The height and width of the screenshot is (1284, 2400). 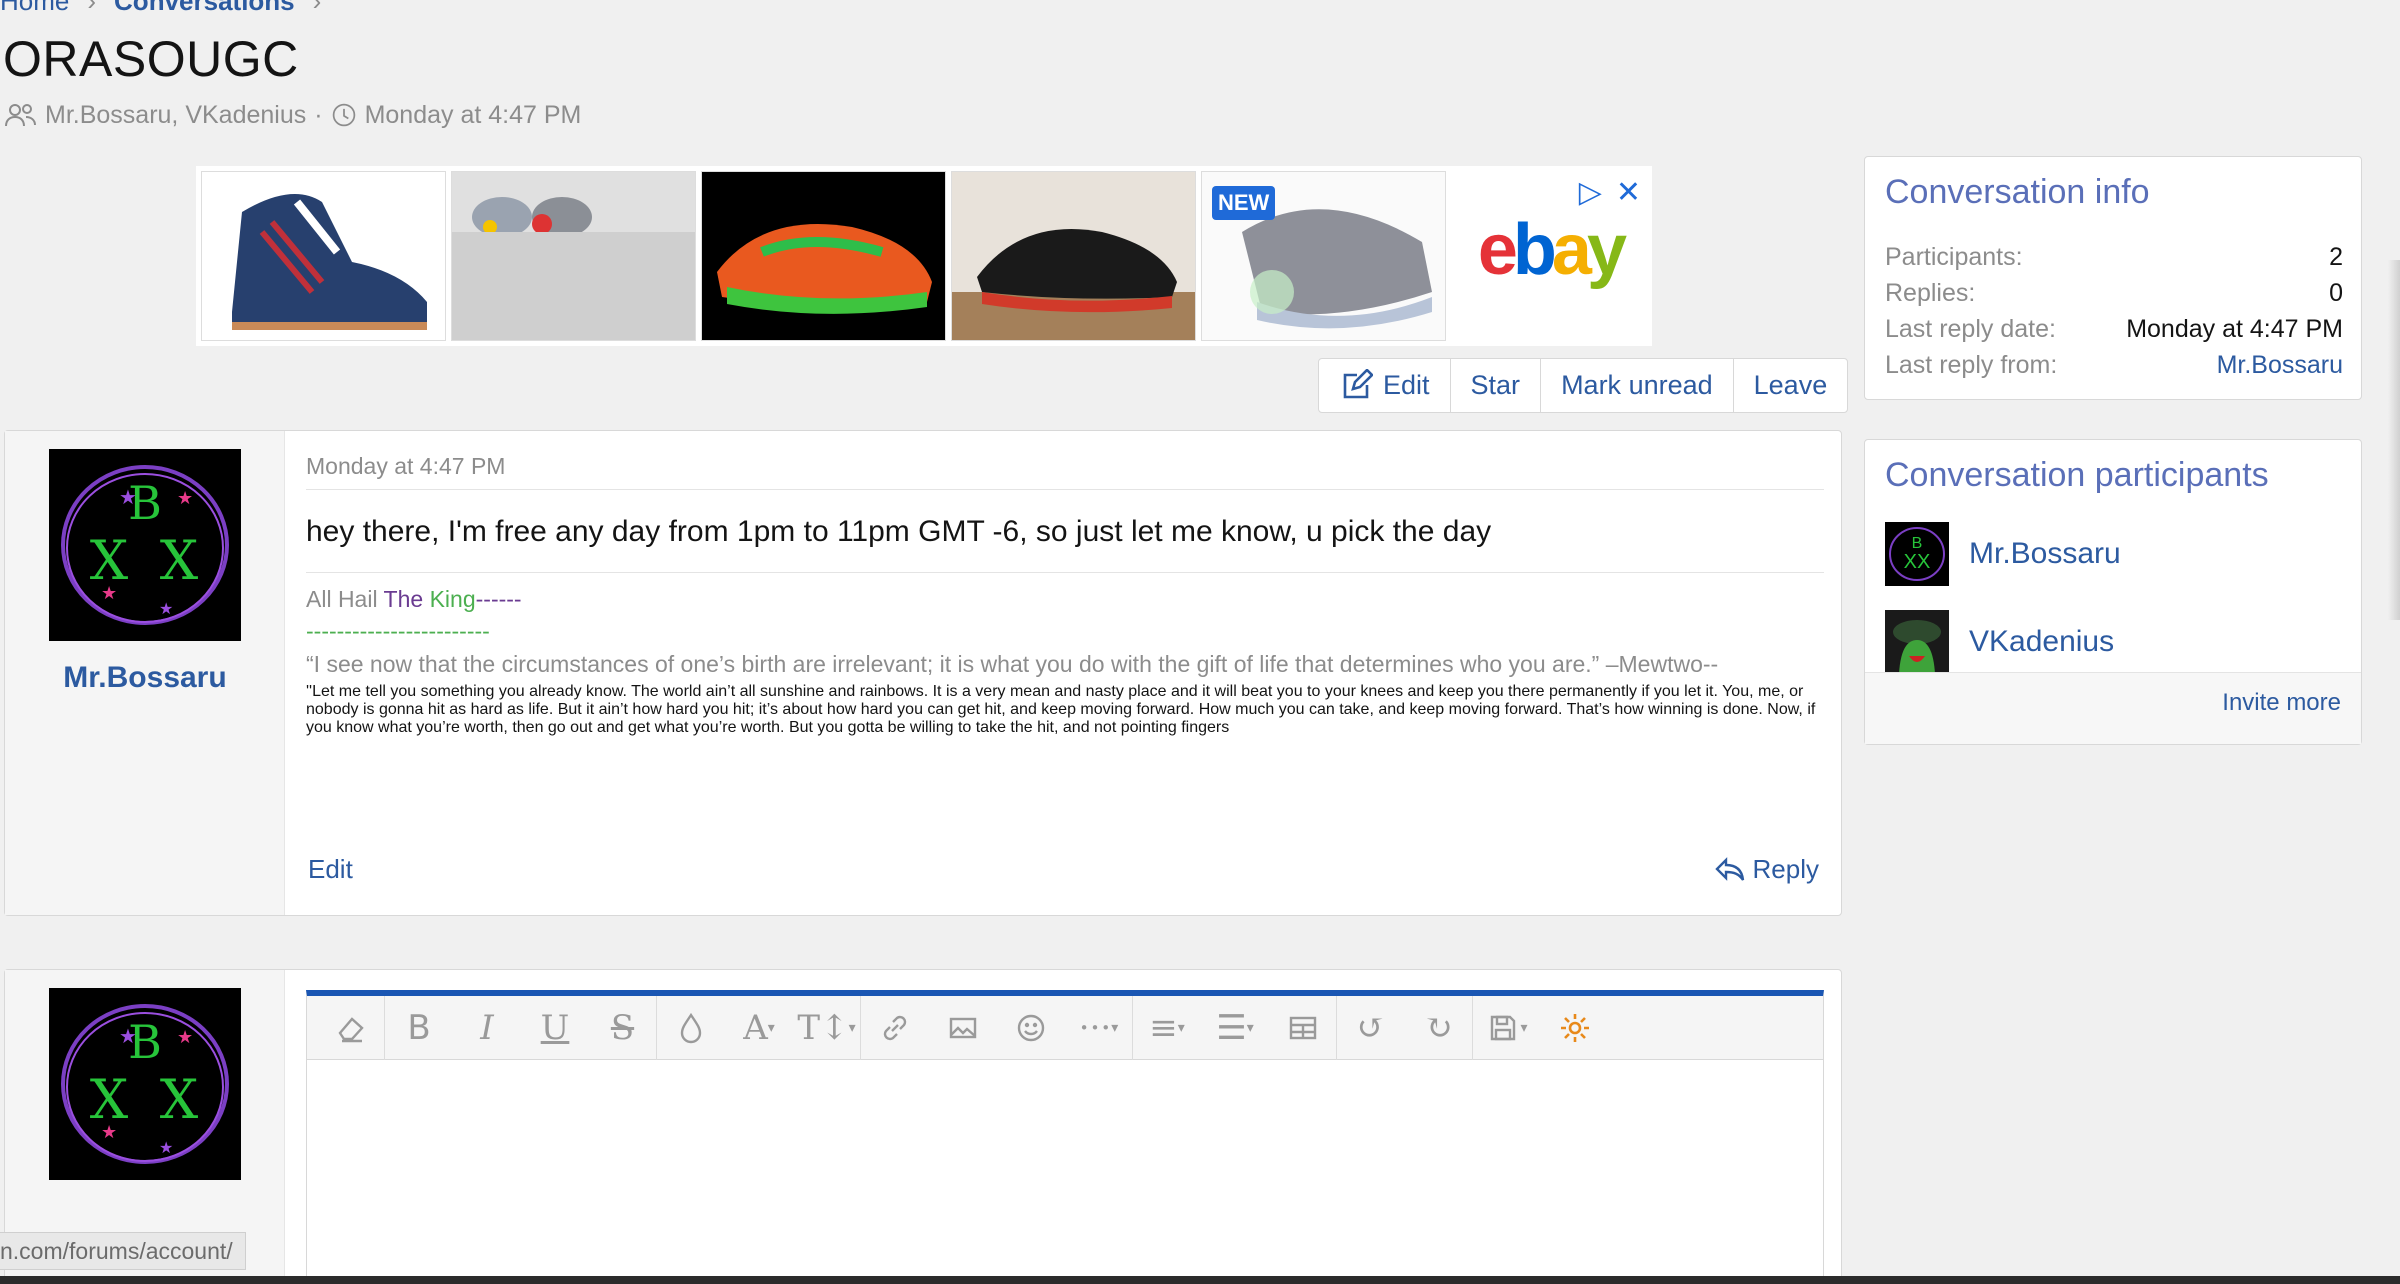 I want to click on breadcrumb-conversations: Conversations, so click(x=204, y=8).